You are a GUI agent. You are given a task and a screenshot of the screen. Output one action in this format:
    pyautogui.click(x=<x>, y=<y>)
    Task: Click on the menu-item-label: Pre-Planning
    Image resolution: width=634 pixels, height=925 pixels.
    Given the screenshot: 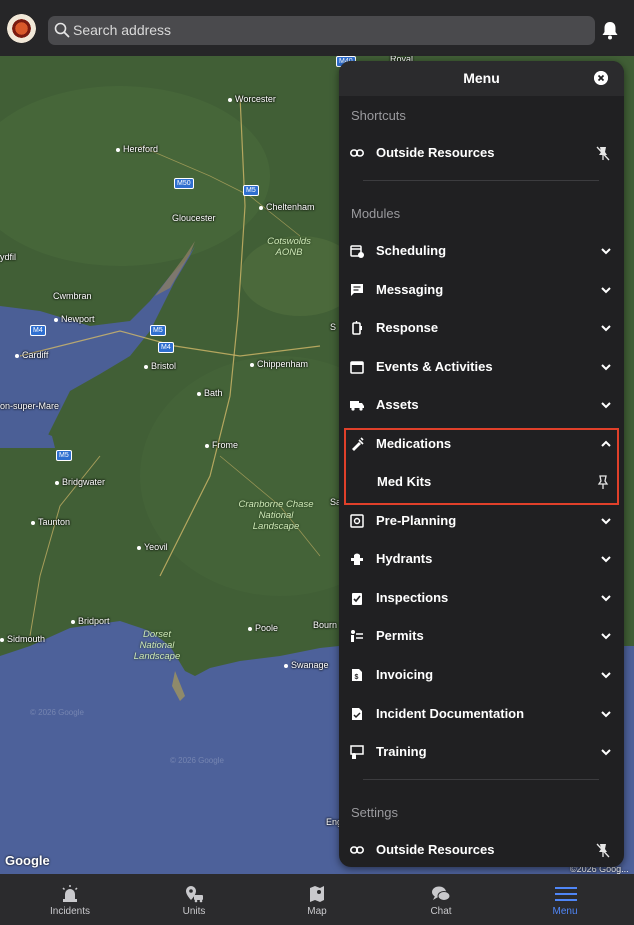 What is the action you would take?
    pyautogui.click(x=416, y=520)
    